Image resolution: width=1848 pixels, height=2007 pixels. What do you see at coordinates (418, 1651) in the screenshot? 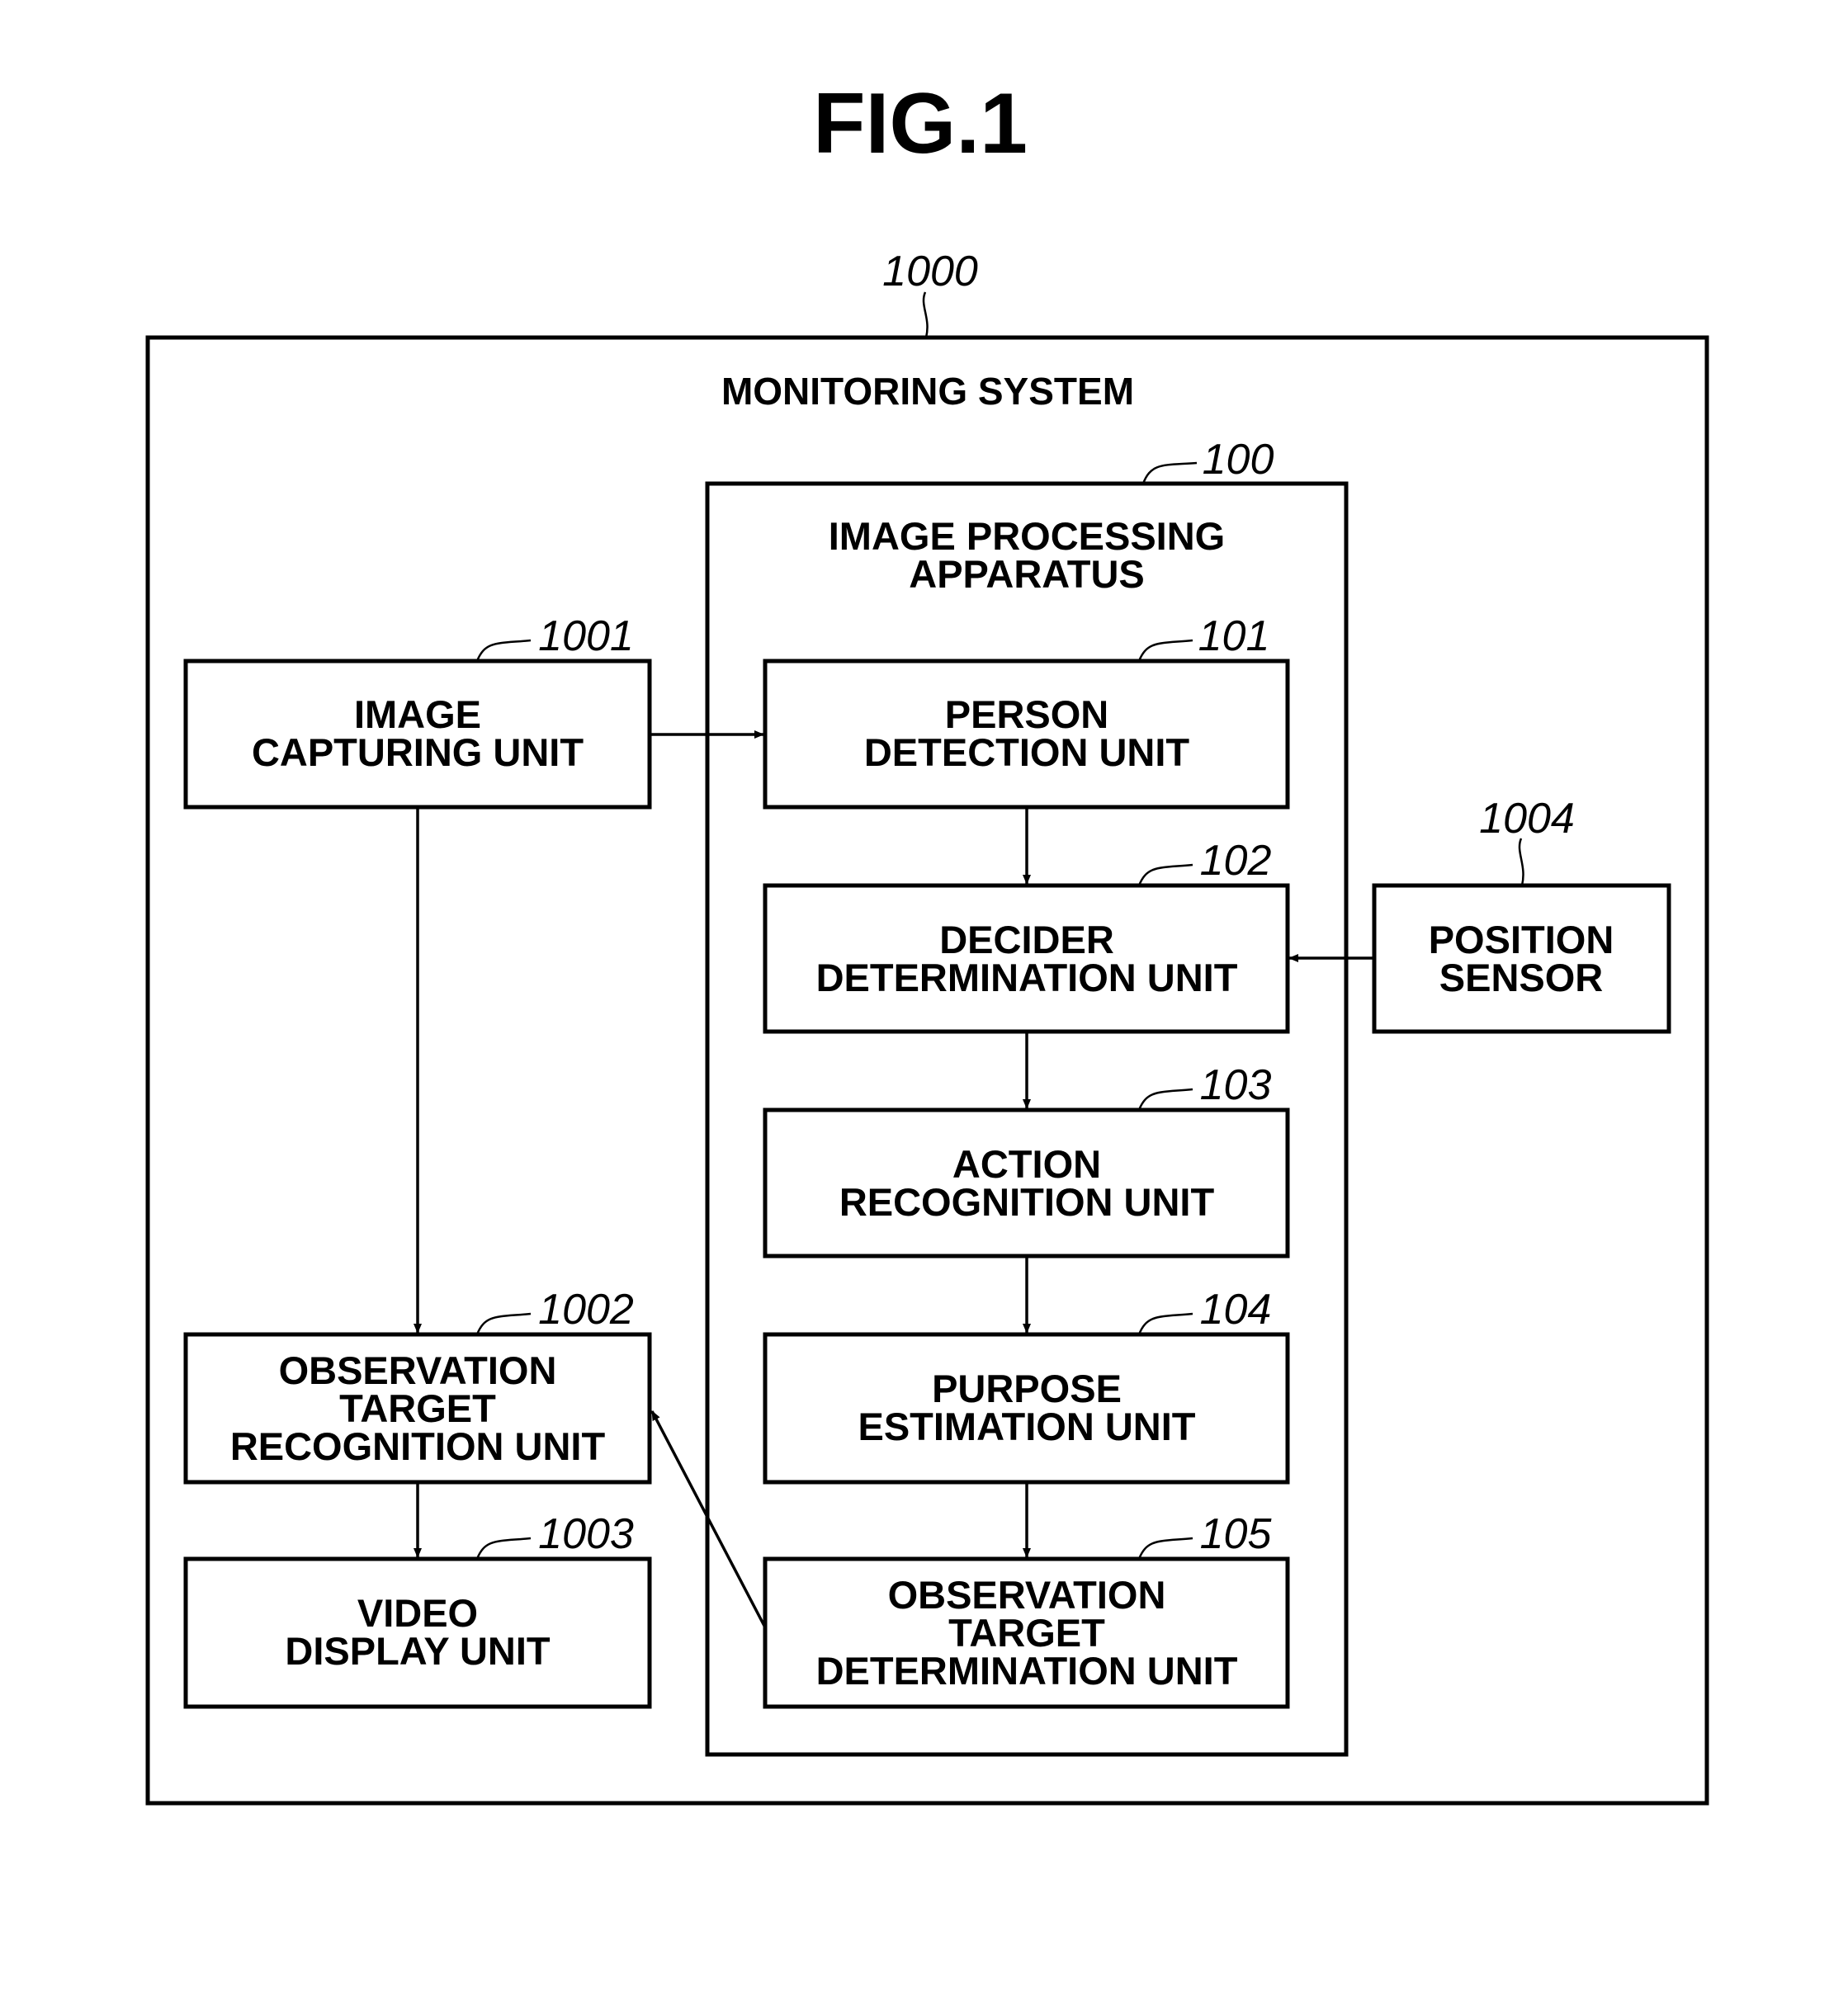
I see `block-label-line: DISPLAY UNIT` at bounding box center [418, 1651].